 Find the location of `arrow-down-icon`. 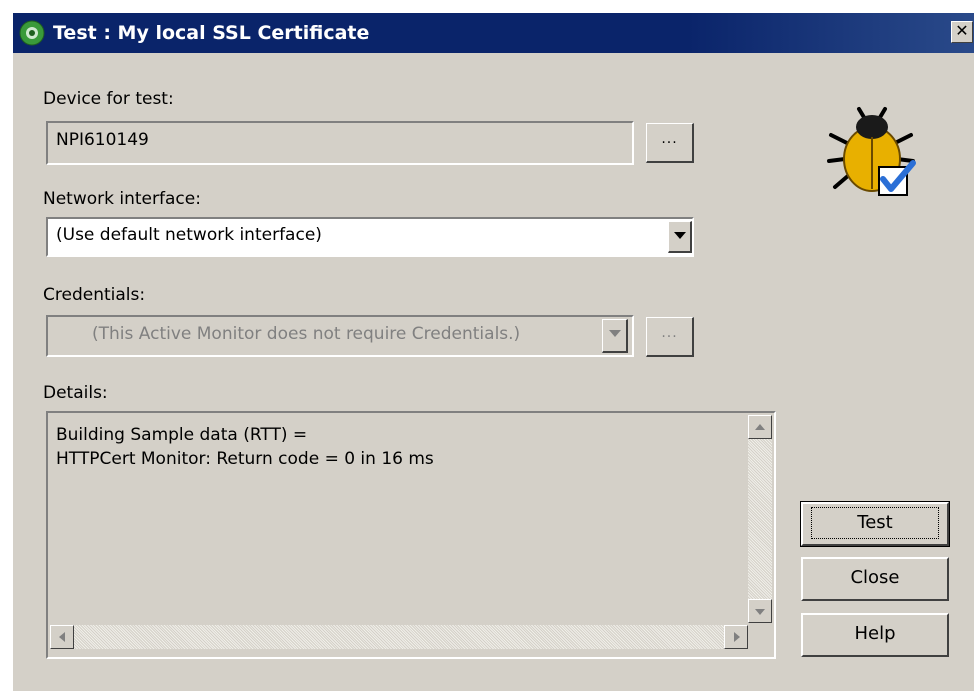

arrow-down-icon is located at coordinates (760, 612).